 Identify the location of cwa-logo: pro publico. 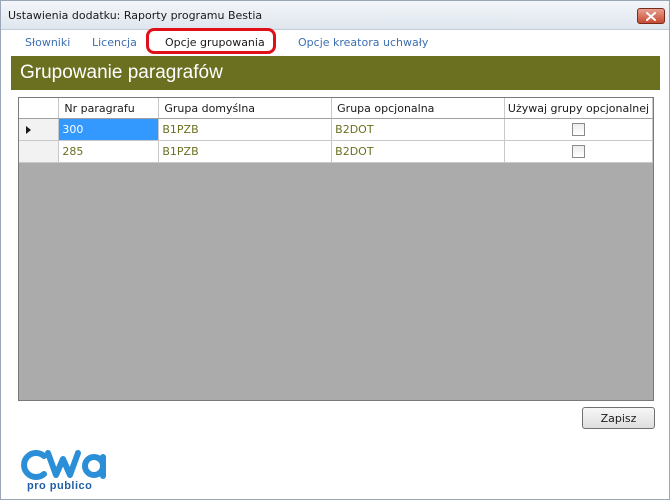
(64, 471).